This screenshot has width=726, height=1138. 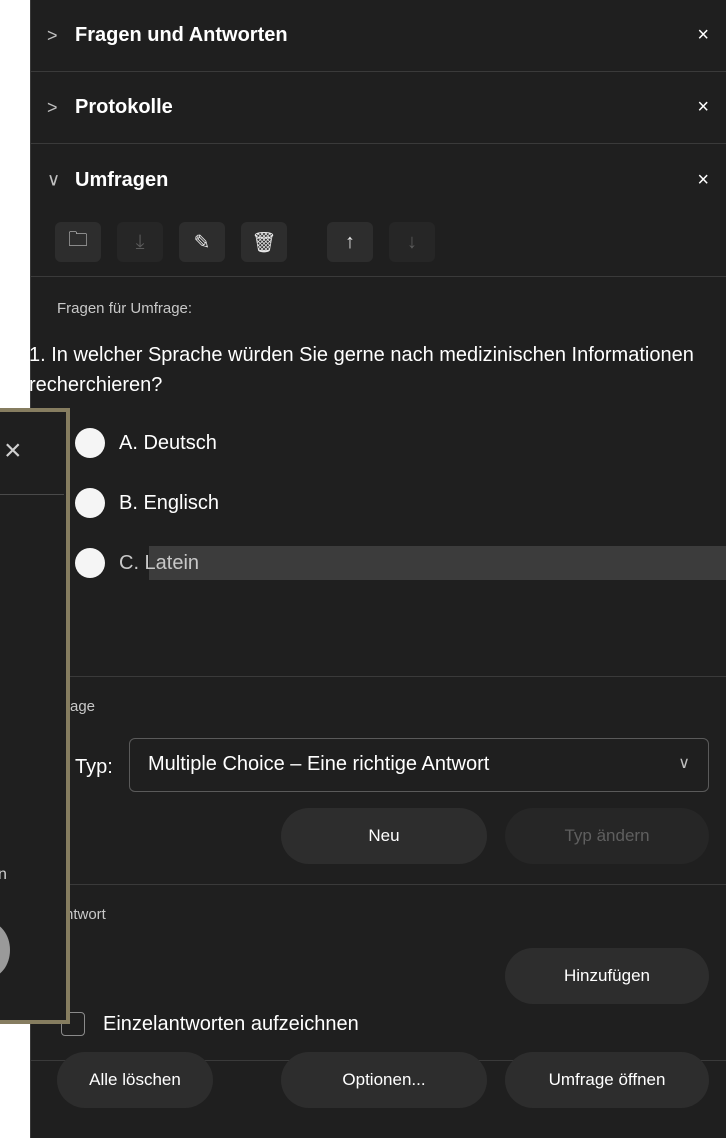 I want to click on selection-highlight, so click(x=437, y=563).